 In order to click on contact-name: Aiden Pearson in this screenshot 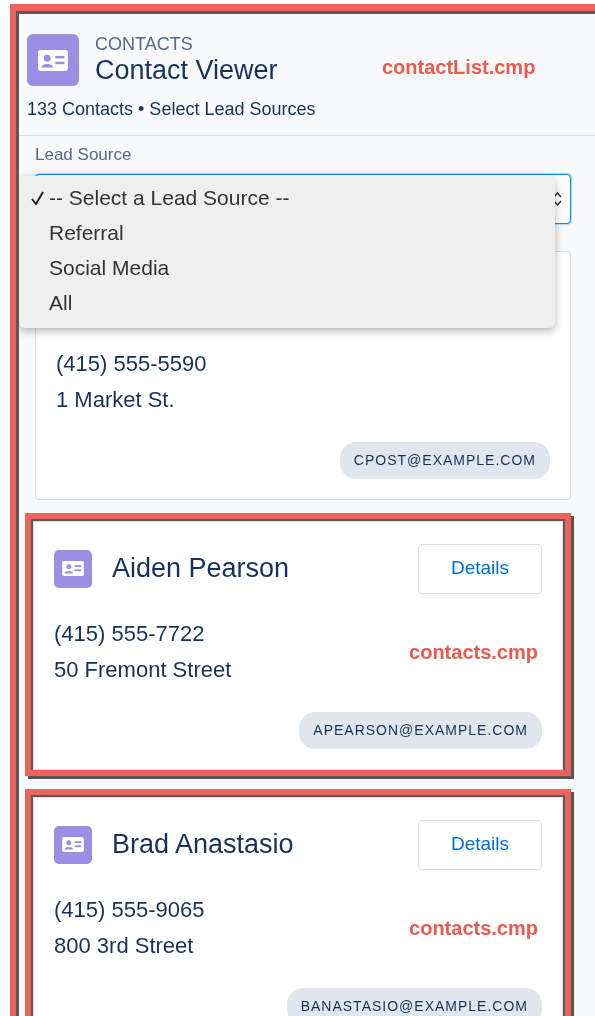, I will do `click(201, 569)`.